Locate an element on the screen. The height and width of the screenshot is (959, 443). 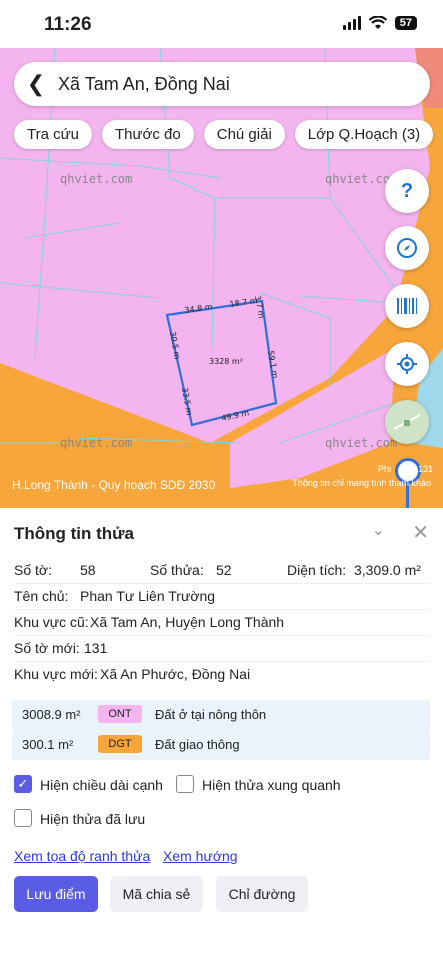
old-area-value: Xã Tam An, Huyện Long Thành is located at coordinates (187, 622).